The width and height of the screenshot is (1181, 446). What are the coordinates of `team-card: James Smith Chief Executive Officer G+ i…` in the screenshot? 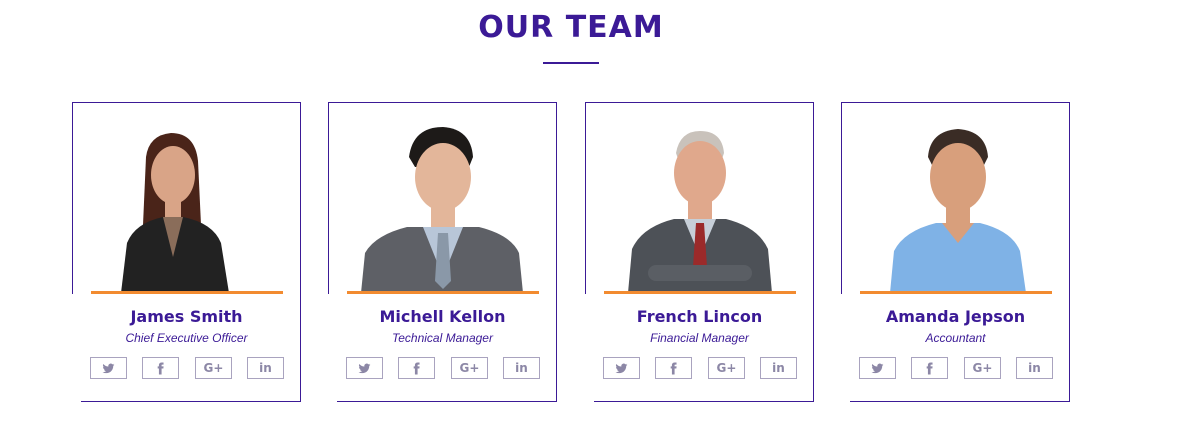 It's located at (186, 253).